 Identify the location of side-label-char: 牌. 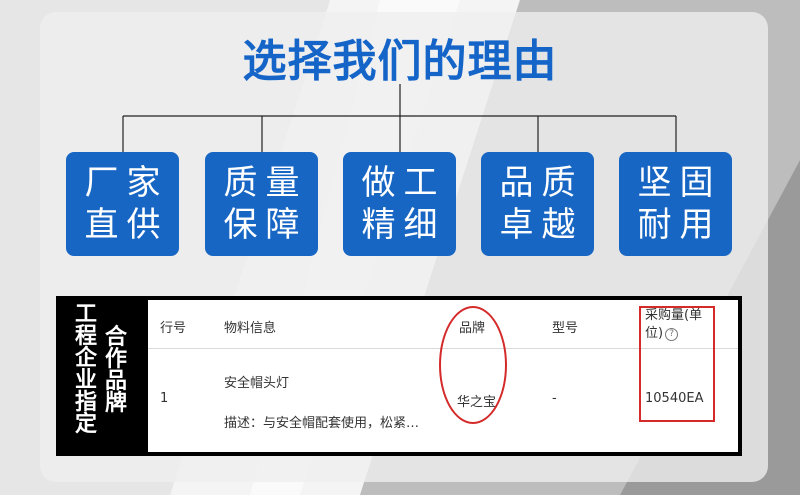
(115, 403).